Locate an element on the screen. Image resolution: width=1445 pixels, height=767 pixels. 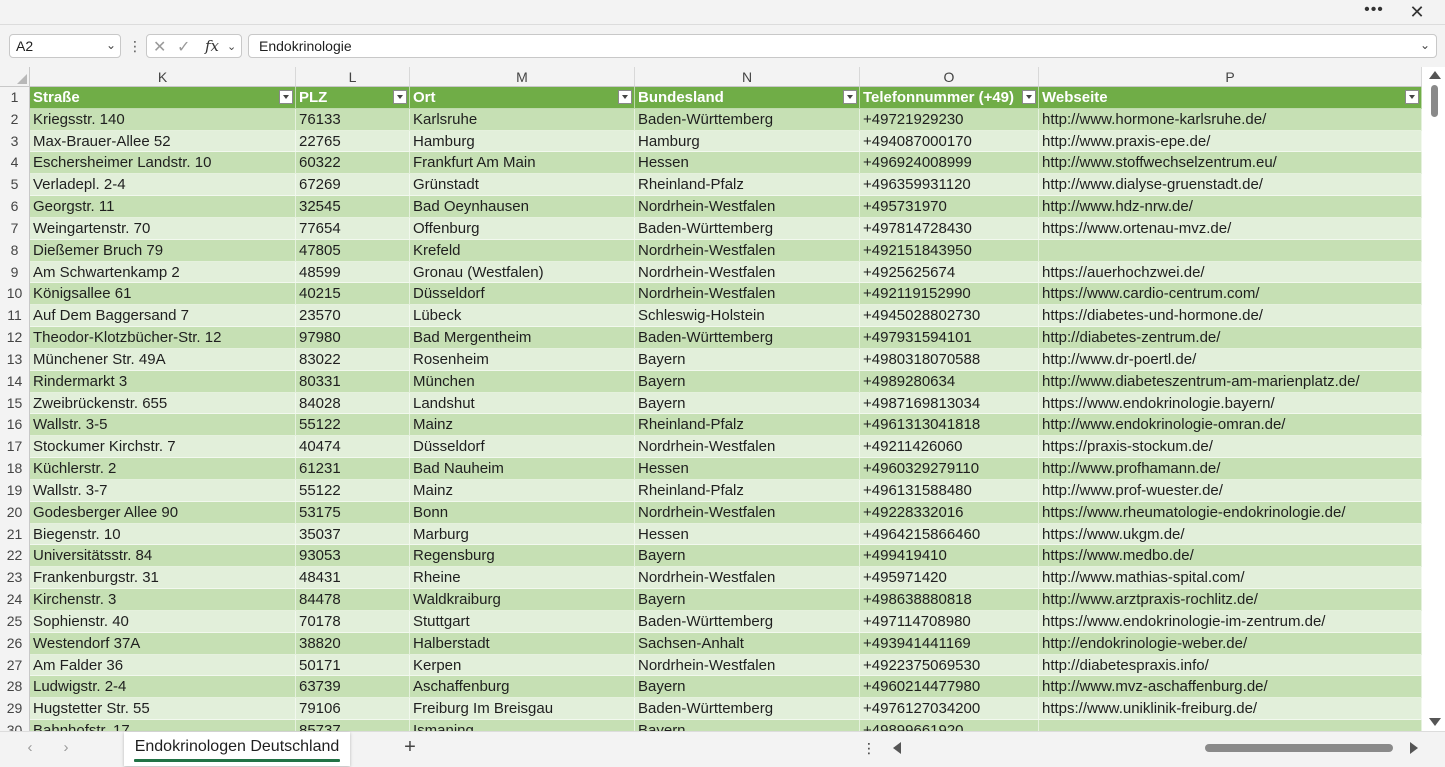
table-cell: https://www.endokrinologie.bayern/ is located at coordinates (1230, 403).